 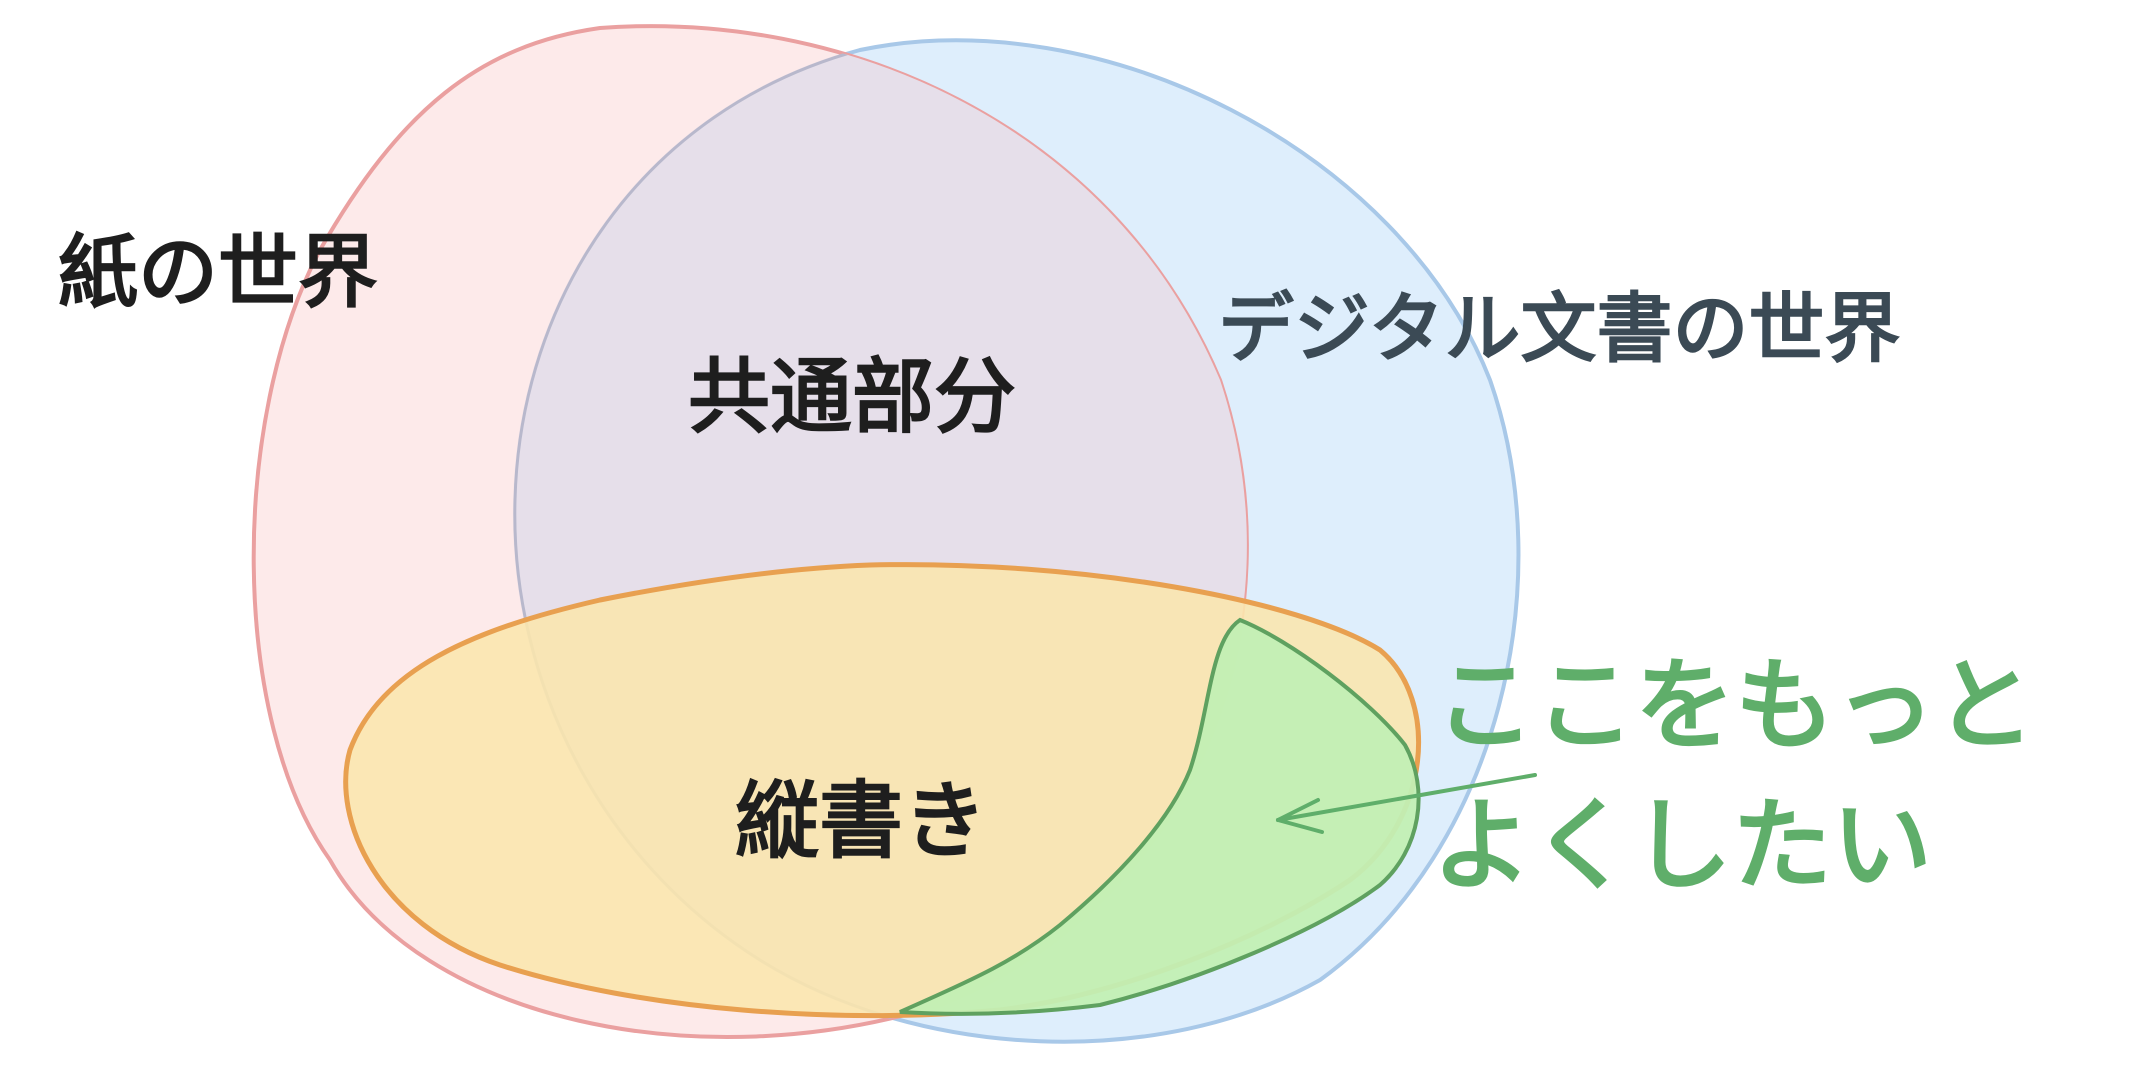 I want to click on common-part-label: 共通部分, so click(x=852, y=397).